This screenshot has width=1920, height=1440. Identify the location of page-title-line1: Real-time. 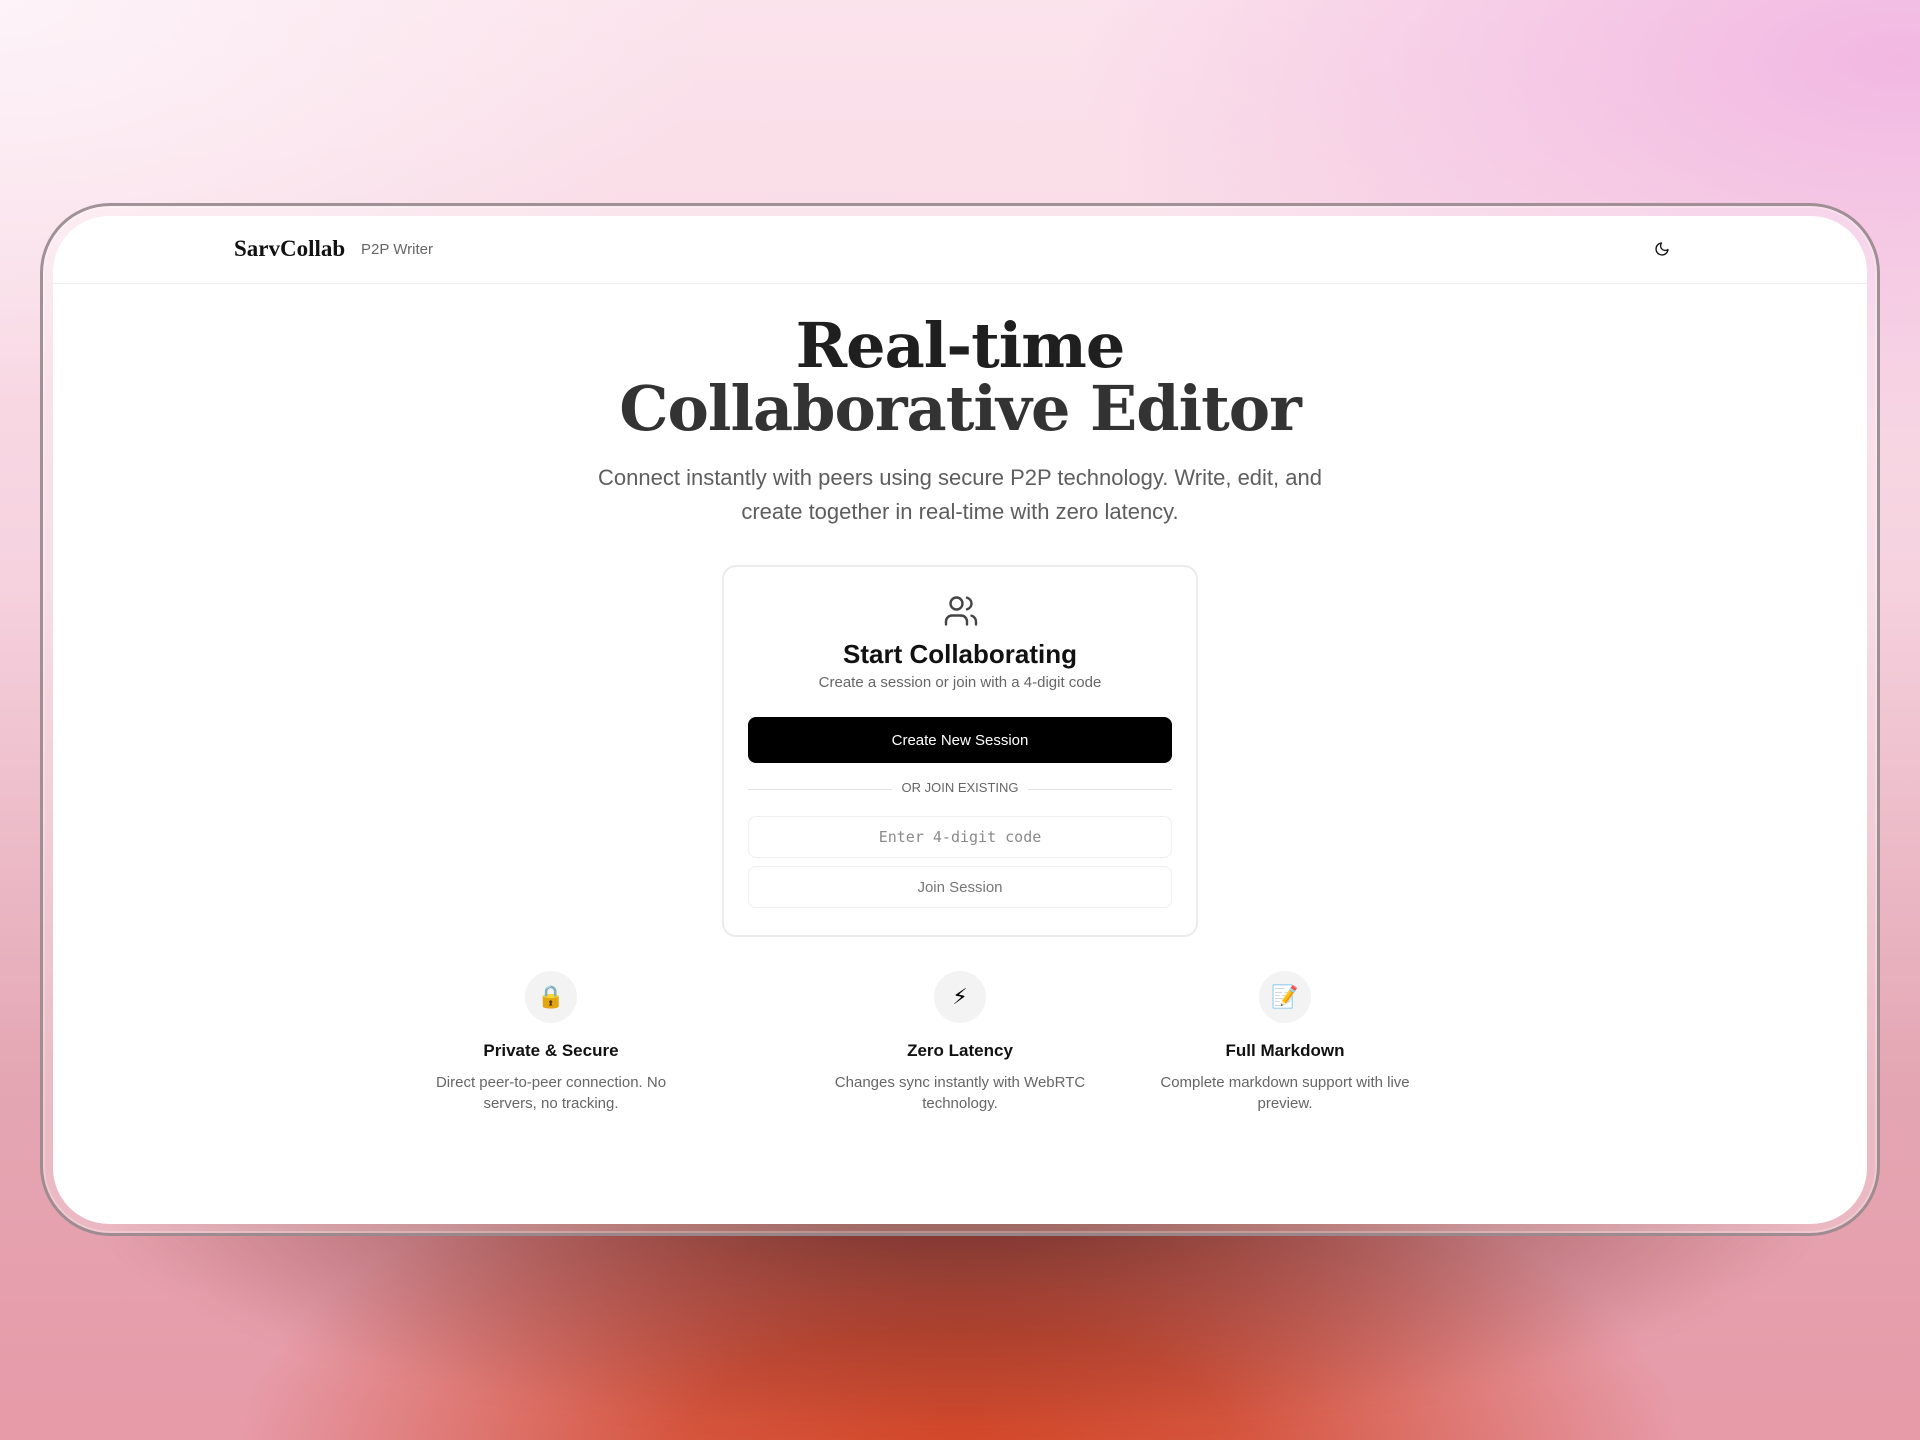
(960, 345).